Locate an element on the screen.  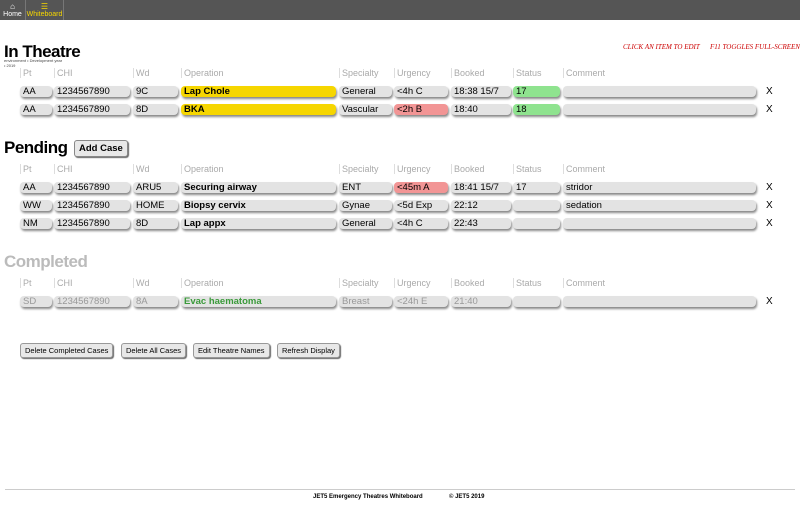
cell-urgency-col: <5d Exp is located at coordinates (421, 205).